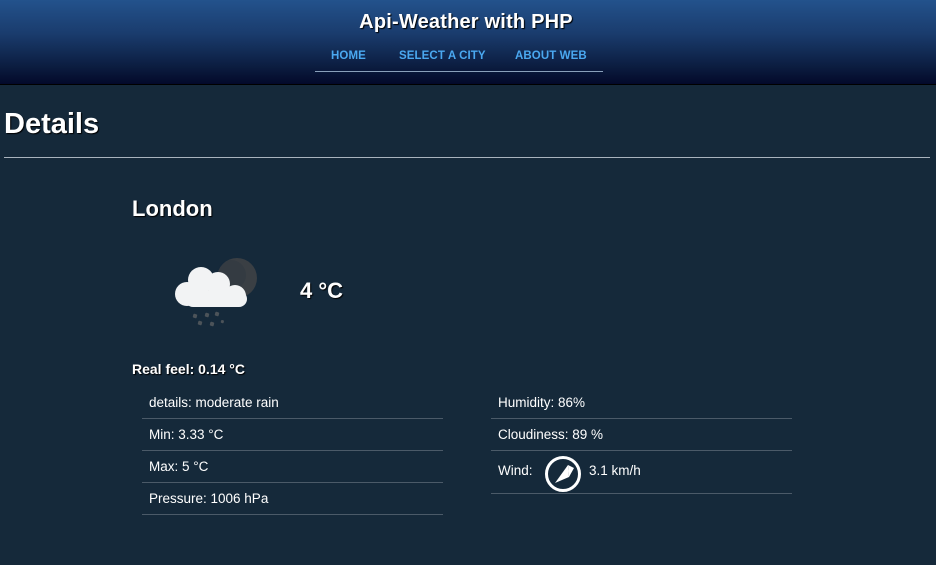  What do you see at coordinates (292, 435) in the screenshot?
I see `min-temp-row: Min: 3.33 °C` at bounding box center [292, 435].